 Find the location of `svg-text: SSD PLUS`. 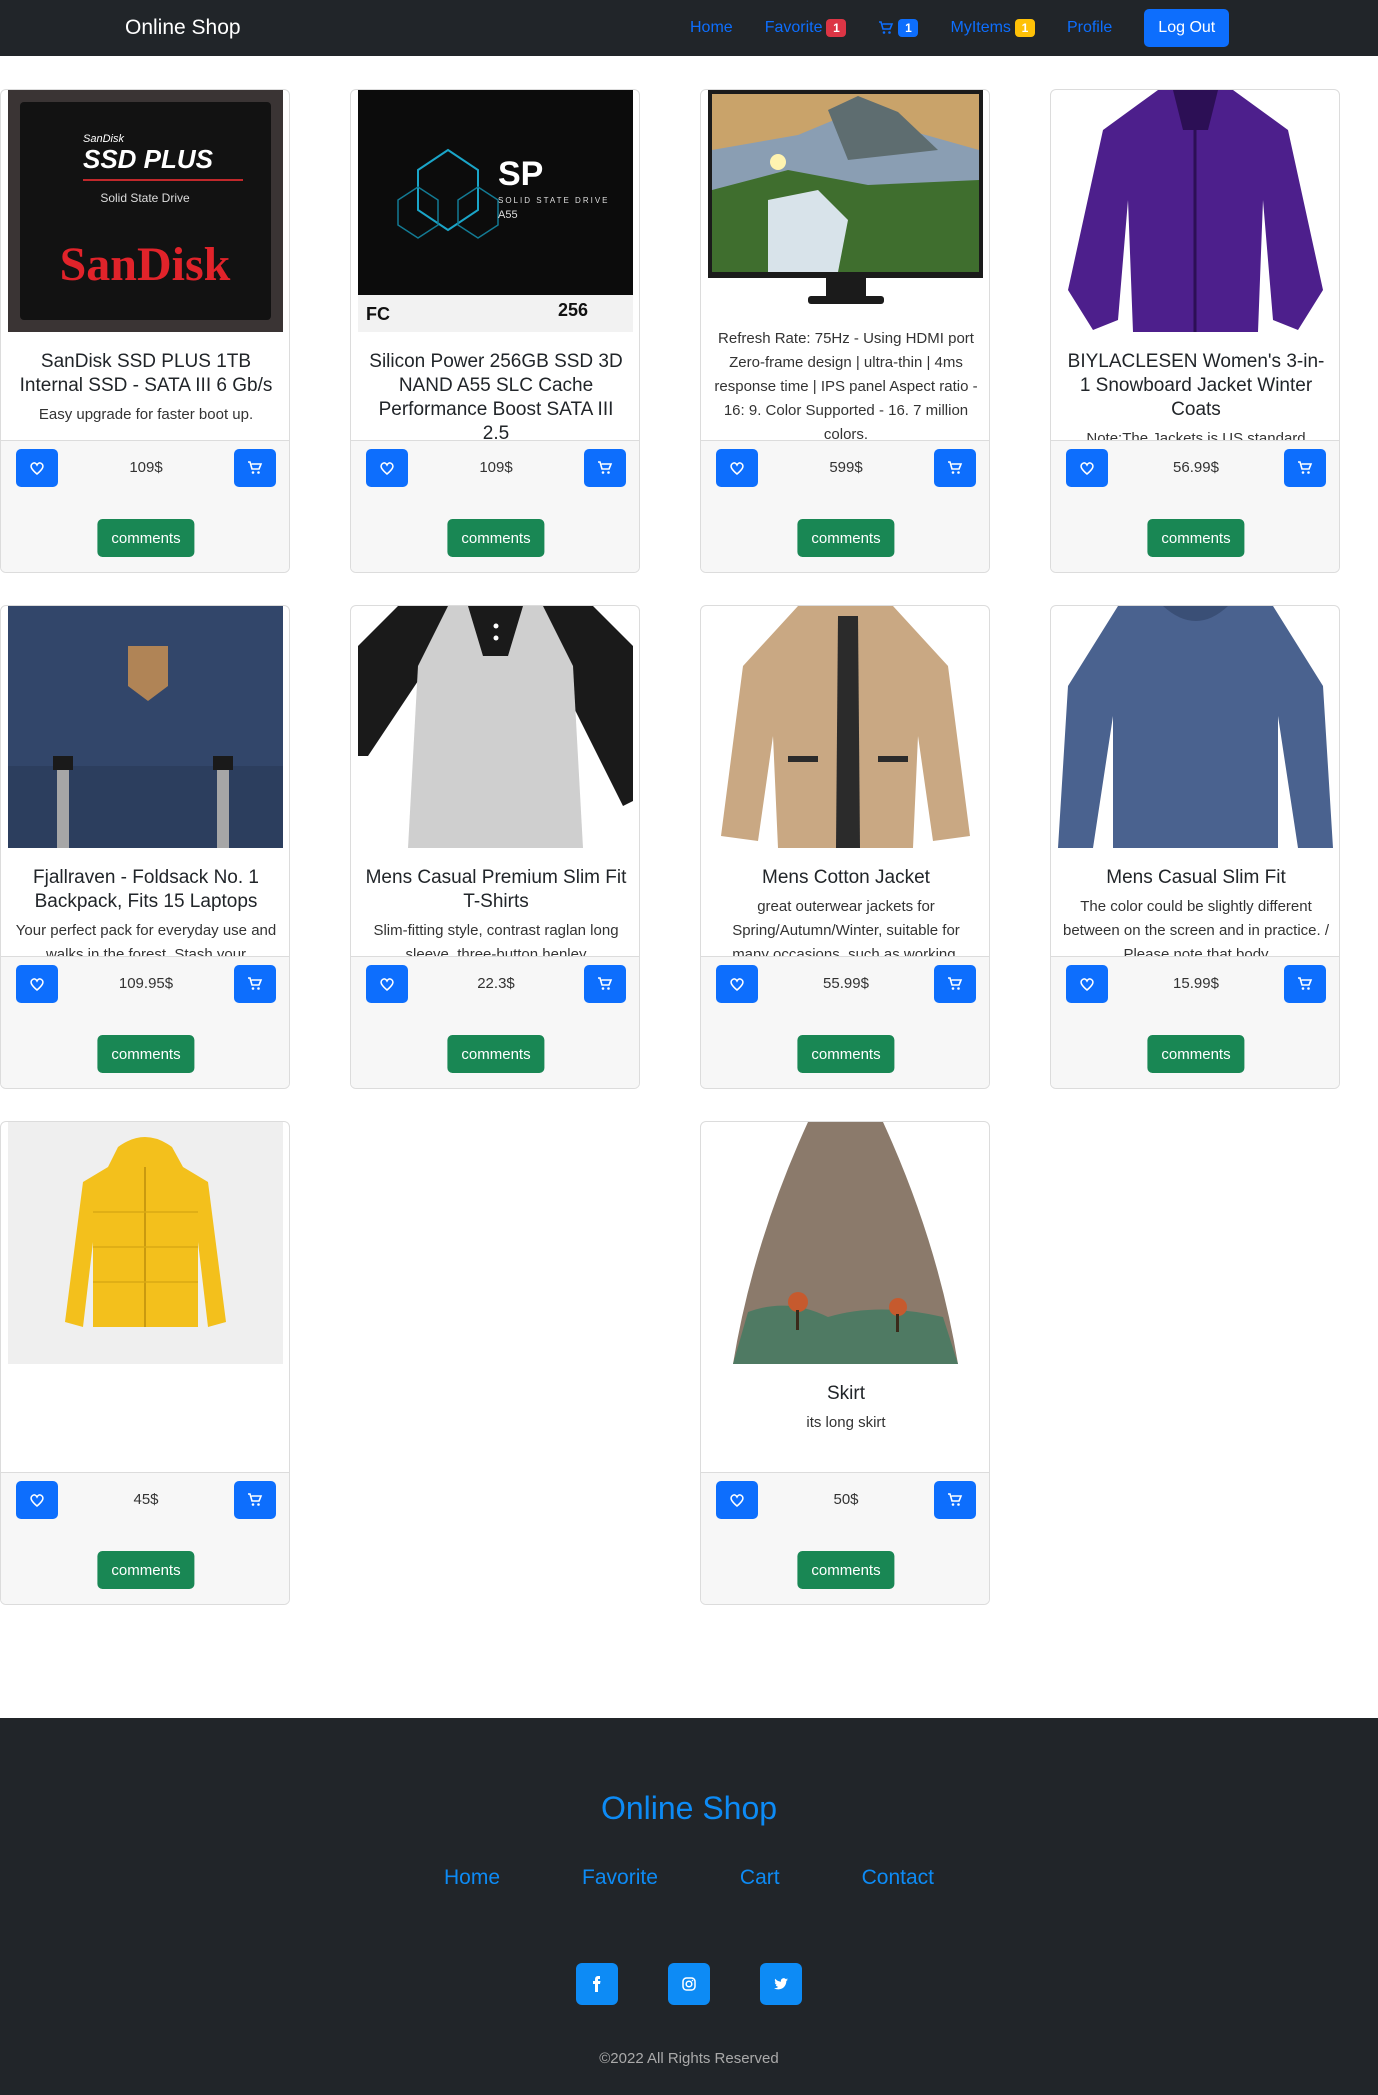

svg-text: SSD PLUS is located at coordinates (148, 159).